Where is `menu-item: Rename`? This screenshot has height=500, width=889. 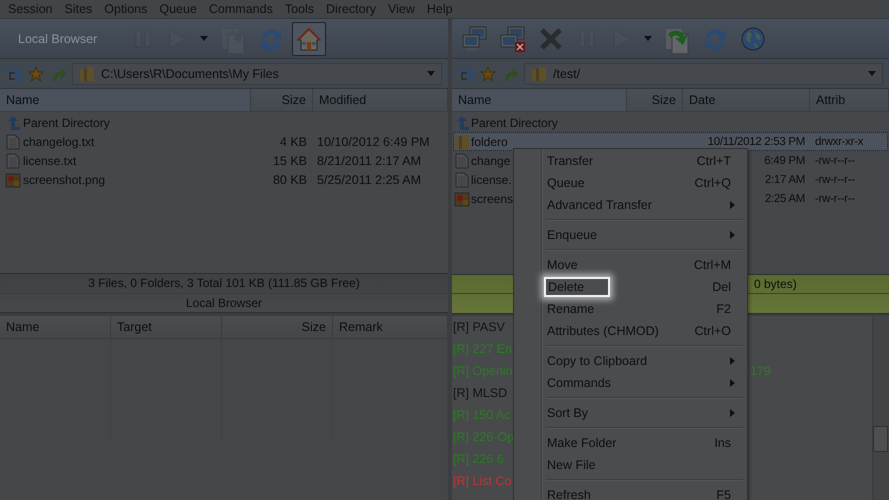
menu-item: Rename is located at coordinates (570, 309).